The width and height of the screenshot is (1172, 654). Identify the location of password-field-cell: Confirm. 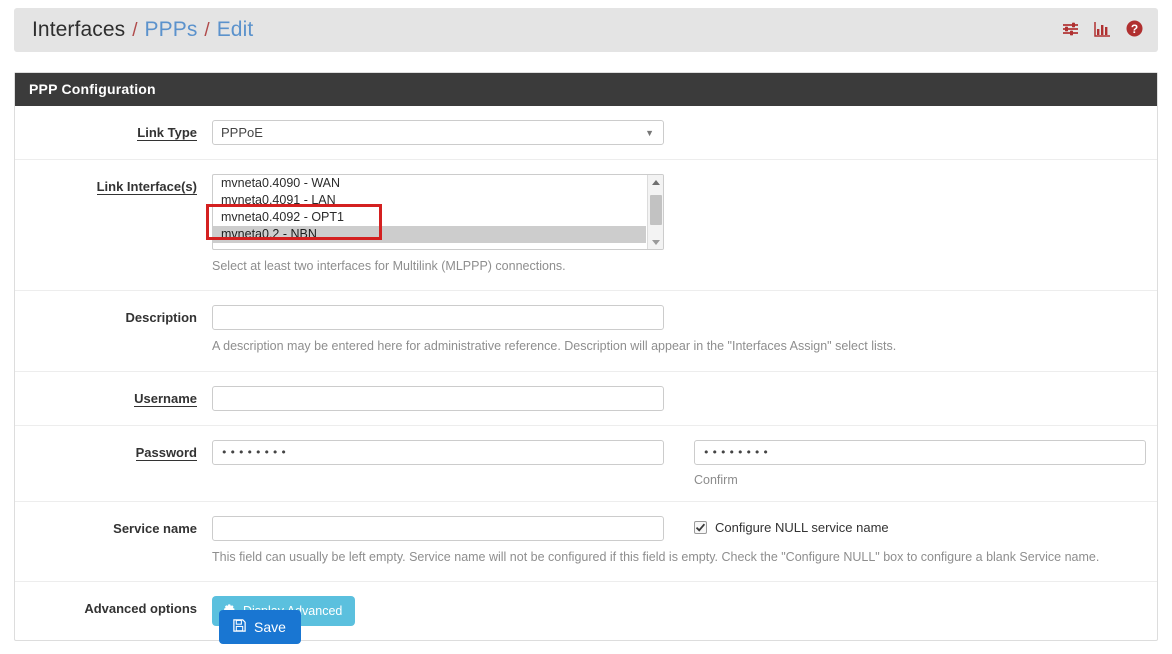
(684, 463).